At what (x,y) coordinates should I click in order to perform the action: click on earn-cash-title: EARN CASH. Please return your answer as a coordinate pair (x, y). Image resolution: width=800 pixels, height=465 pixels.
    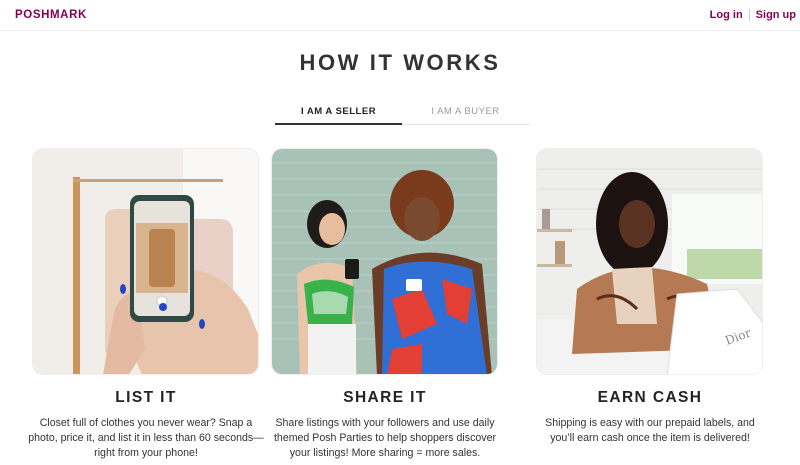
    Looking at the image, I should click on (650, 397).